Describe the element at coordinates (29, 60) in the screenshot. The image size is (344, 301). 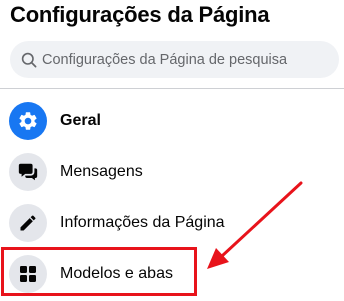
I see `search-icon` at that location.